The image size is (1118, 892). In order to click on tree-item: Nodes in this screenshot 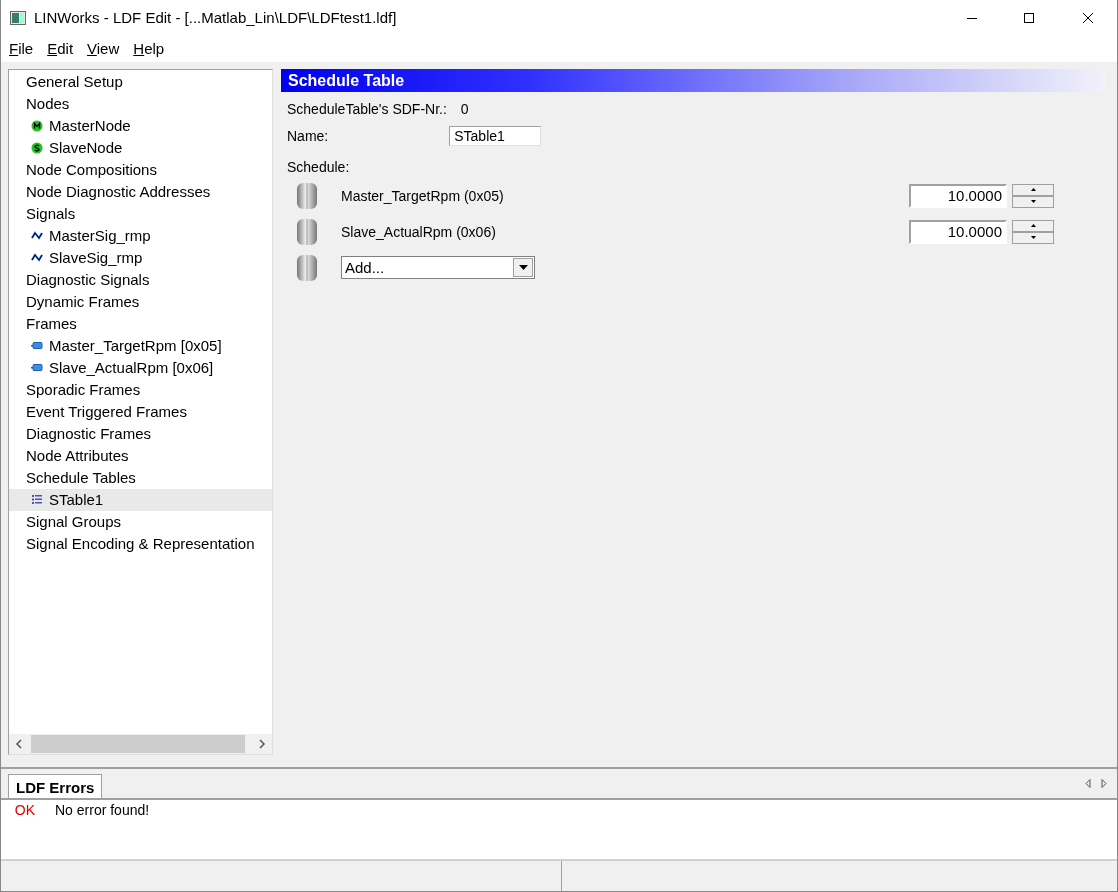, I will do `click(140, 103)`.